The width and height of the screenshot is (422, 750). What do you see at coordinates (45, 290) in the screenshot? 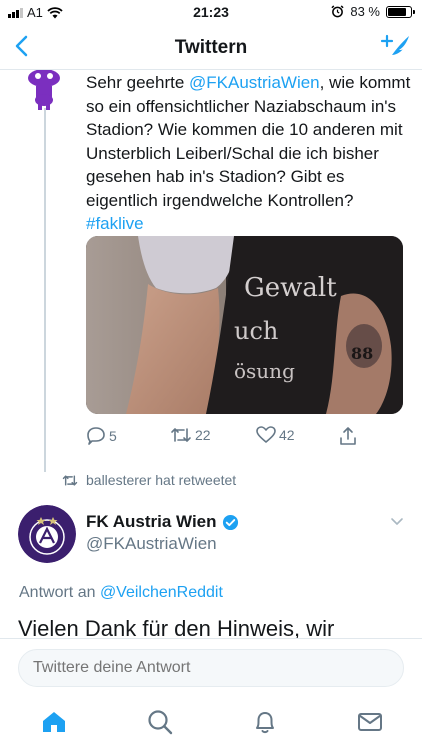
I see `thread-connector` at bounding box center [45, 290].